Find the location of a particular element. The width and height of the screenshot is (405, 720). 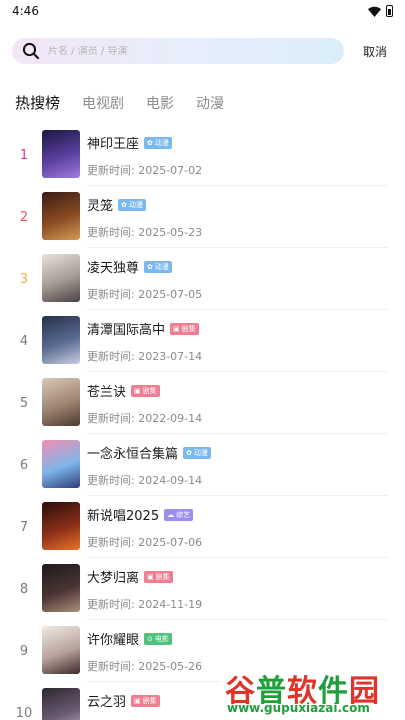

rank-list-item: 4 清潭国际高中 ▣ 剧集更新时间: 2023-07-14 is located at coordinates (202, 341).